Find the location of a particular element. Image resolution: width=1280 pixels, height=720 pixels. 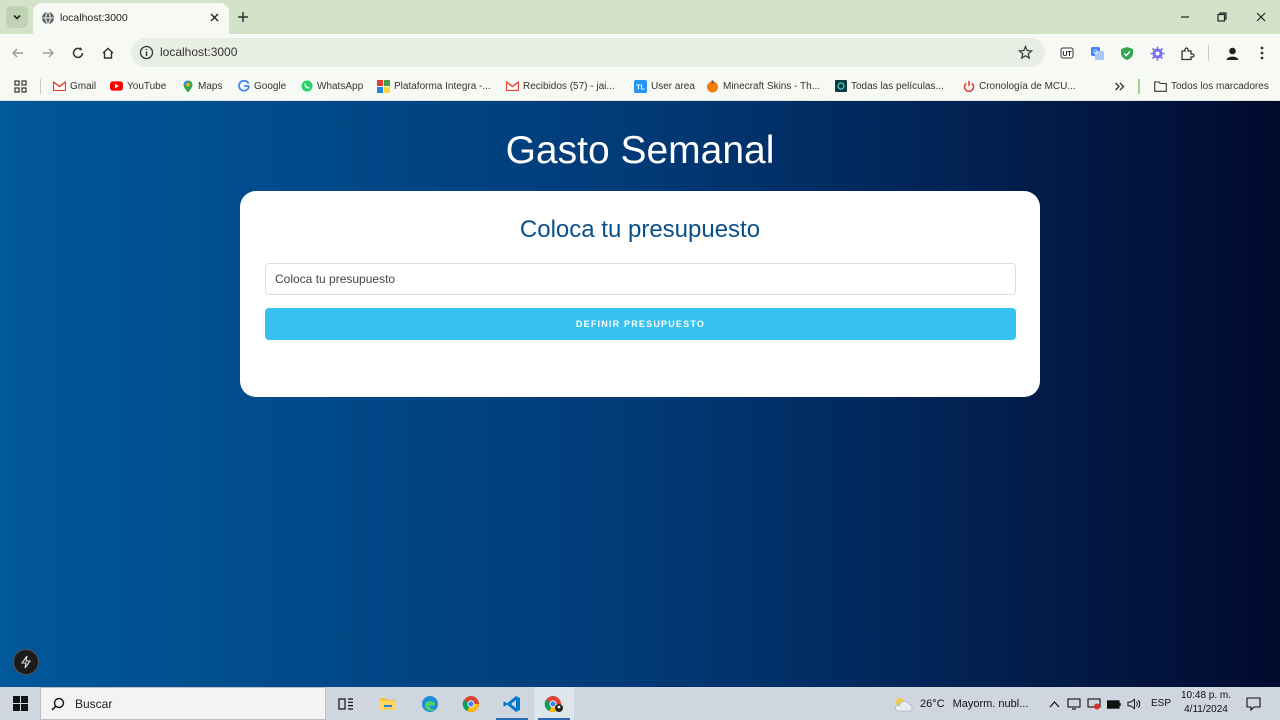

tl-icon: TL is located at coordinates (640, 86).